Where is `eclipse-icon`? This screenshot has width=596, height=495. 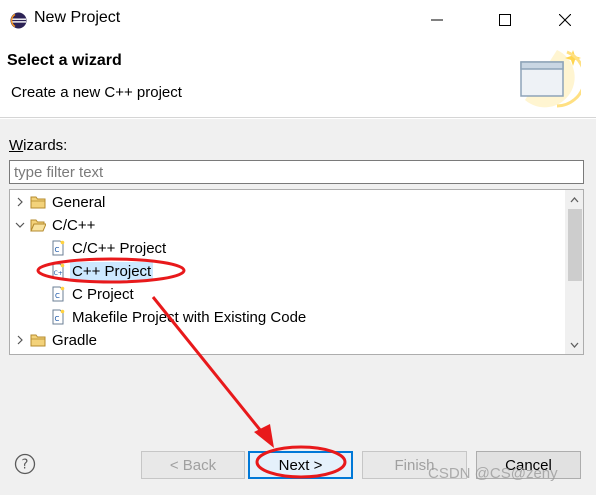 eclipse-icon is located at coordinates (18, 20).